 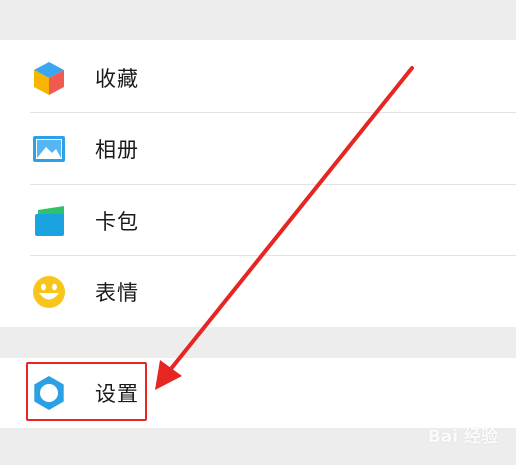 I want to click on section-gap, so click(x=258, y=342).